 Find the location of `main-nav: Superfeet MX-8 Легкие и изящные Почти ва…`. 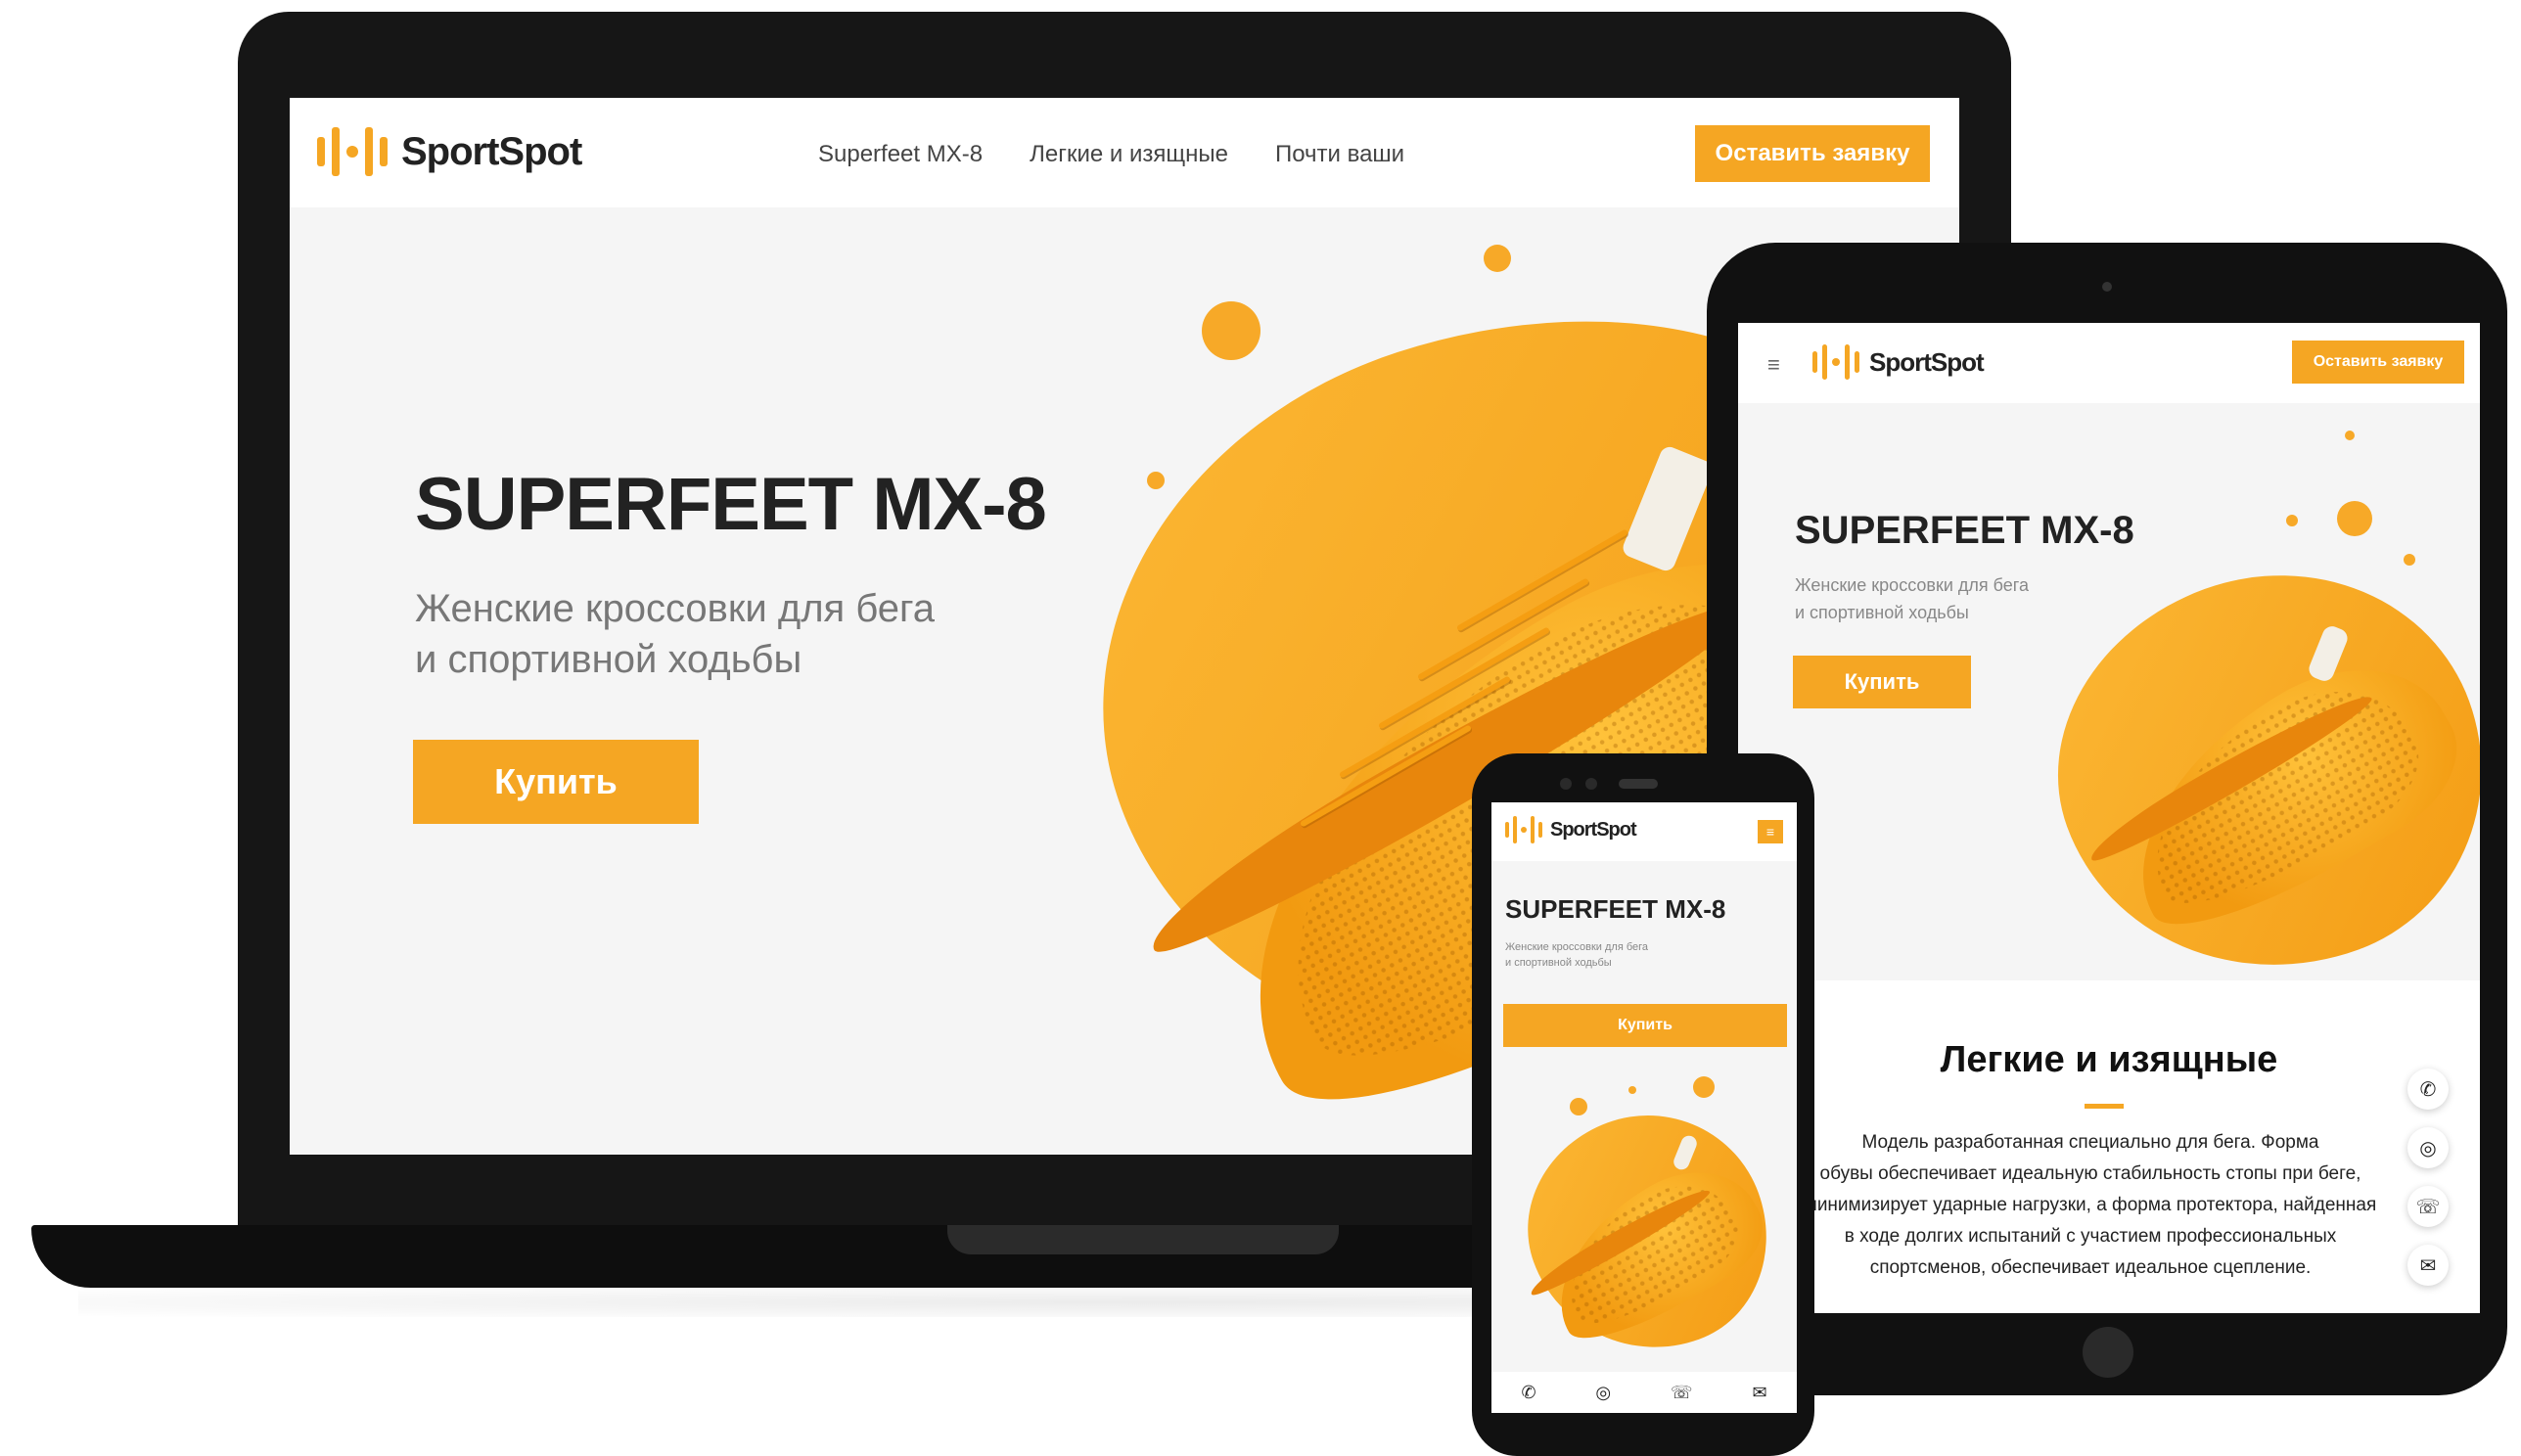

main-nav: Superfeet MX-8 Легкие и изящные Почти ва… is located at coordinates (1111, 154).